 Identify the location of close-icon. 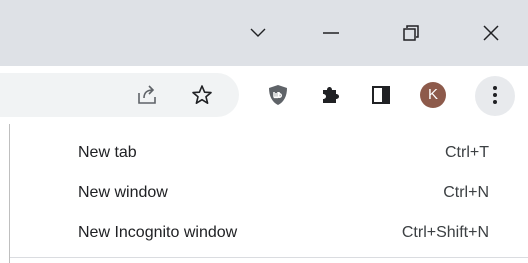
(491, 33).